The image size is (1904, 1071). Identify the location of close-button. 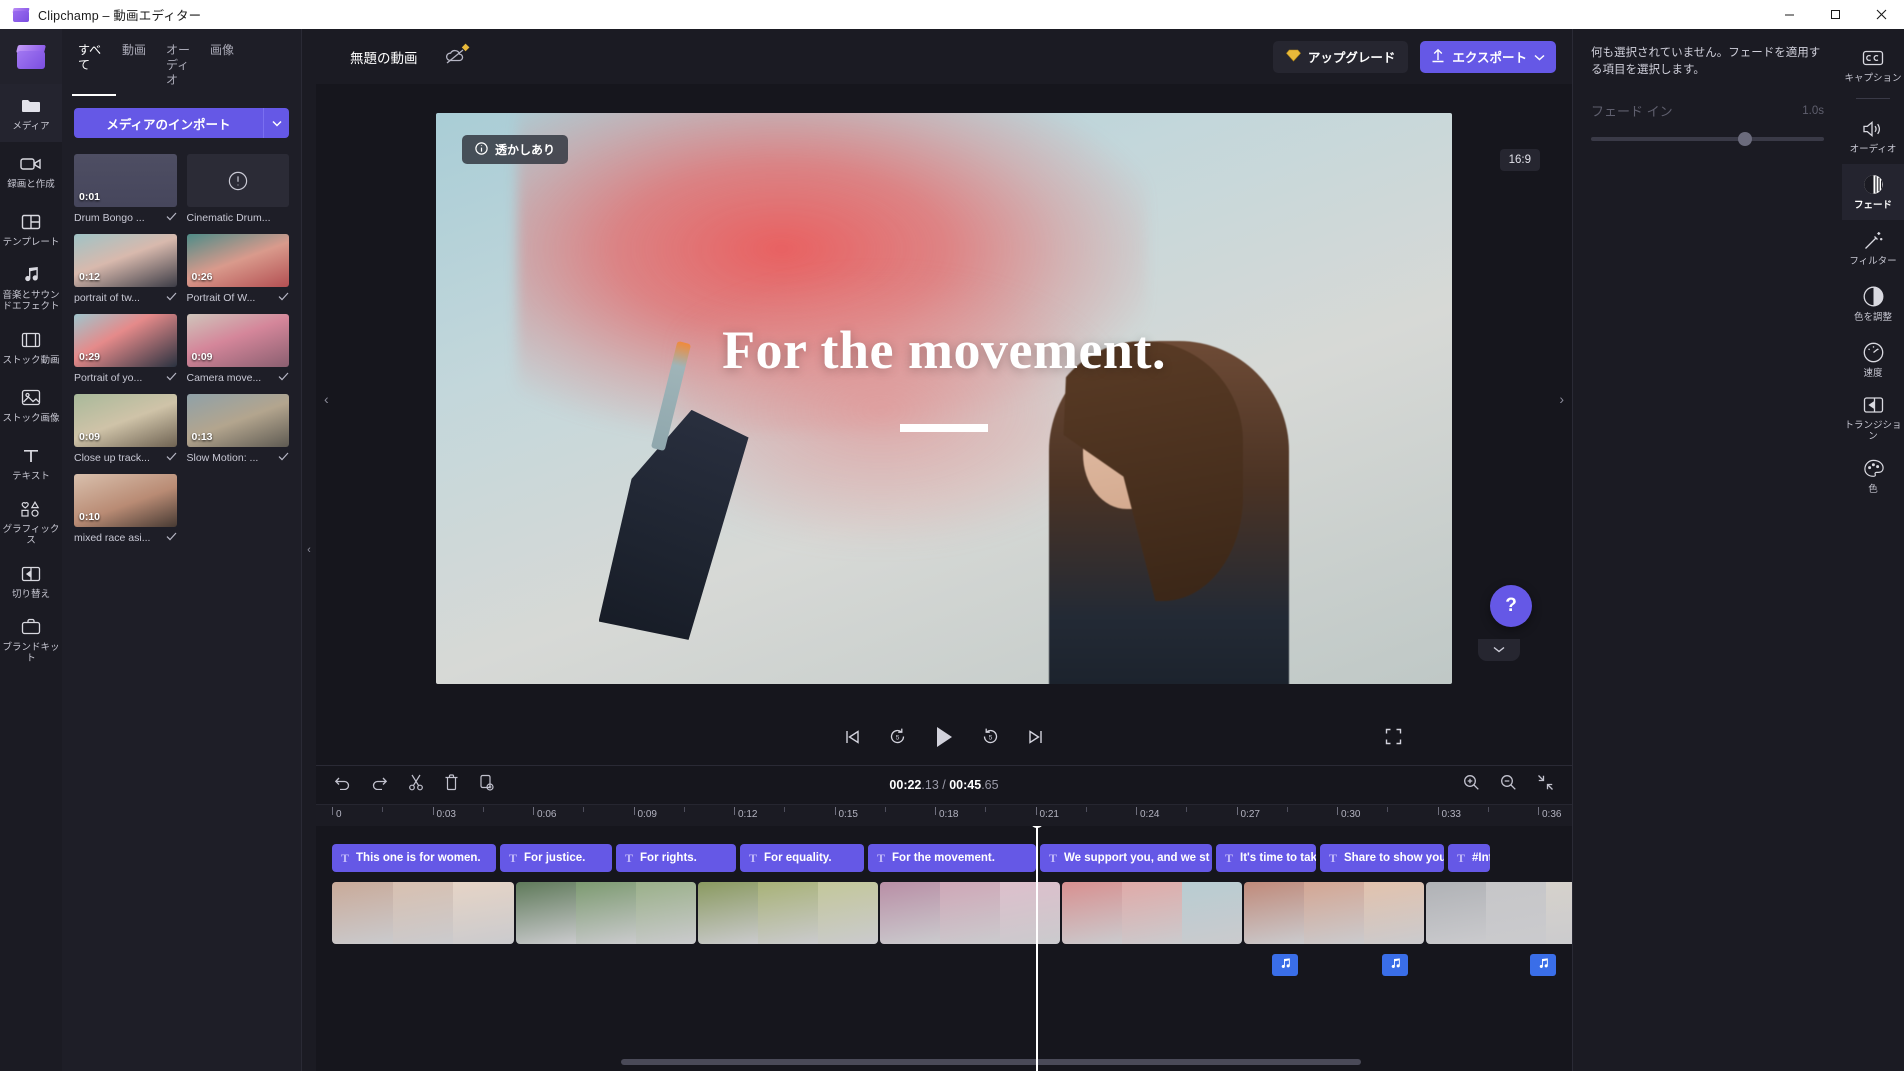
(1881, 14).